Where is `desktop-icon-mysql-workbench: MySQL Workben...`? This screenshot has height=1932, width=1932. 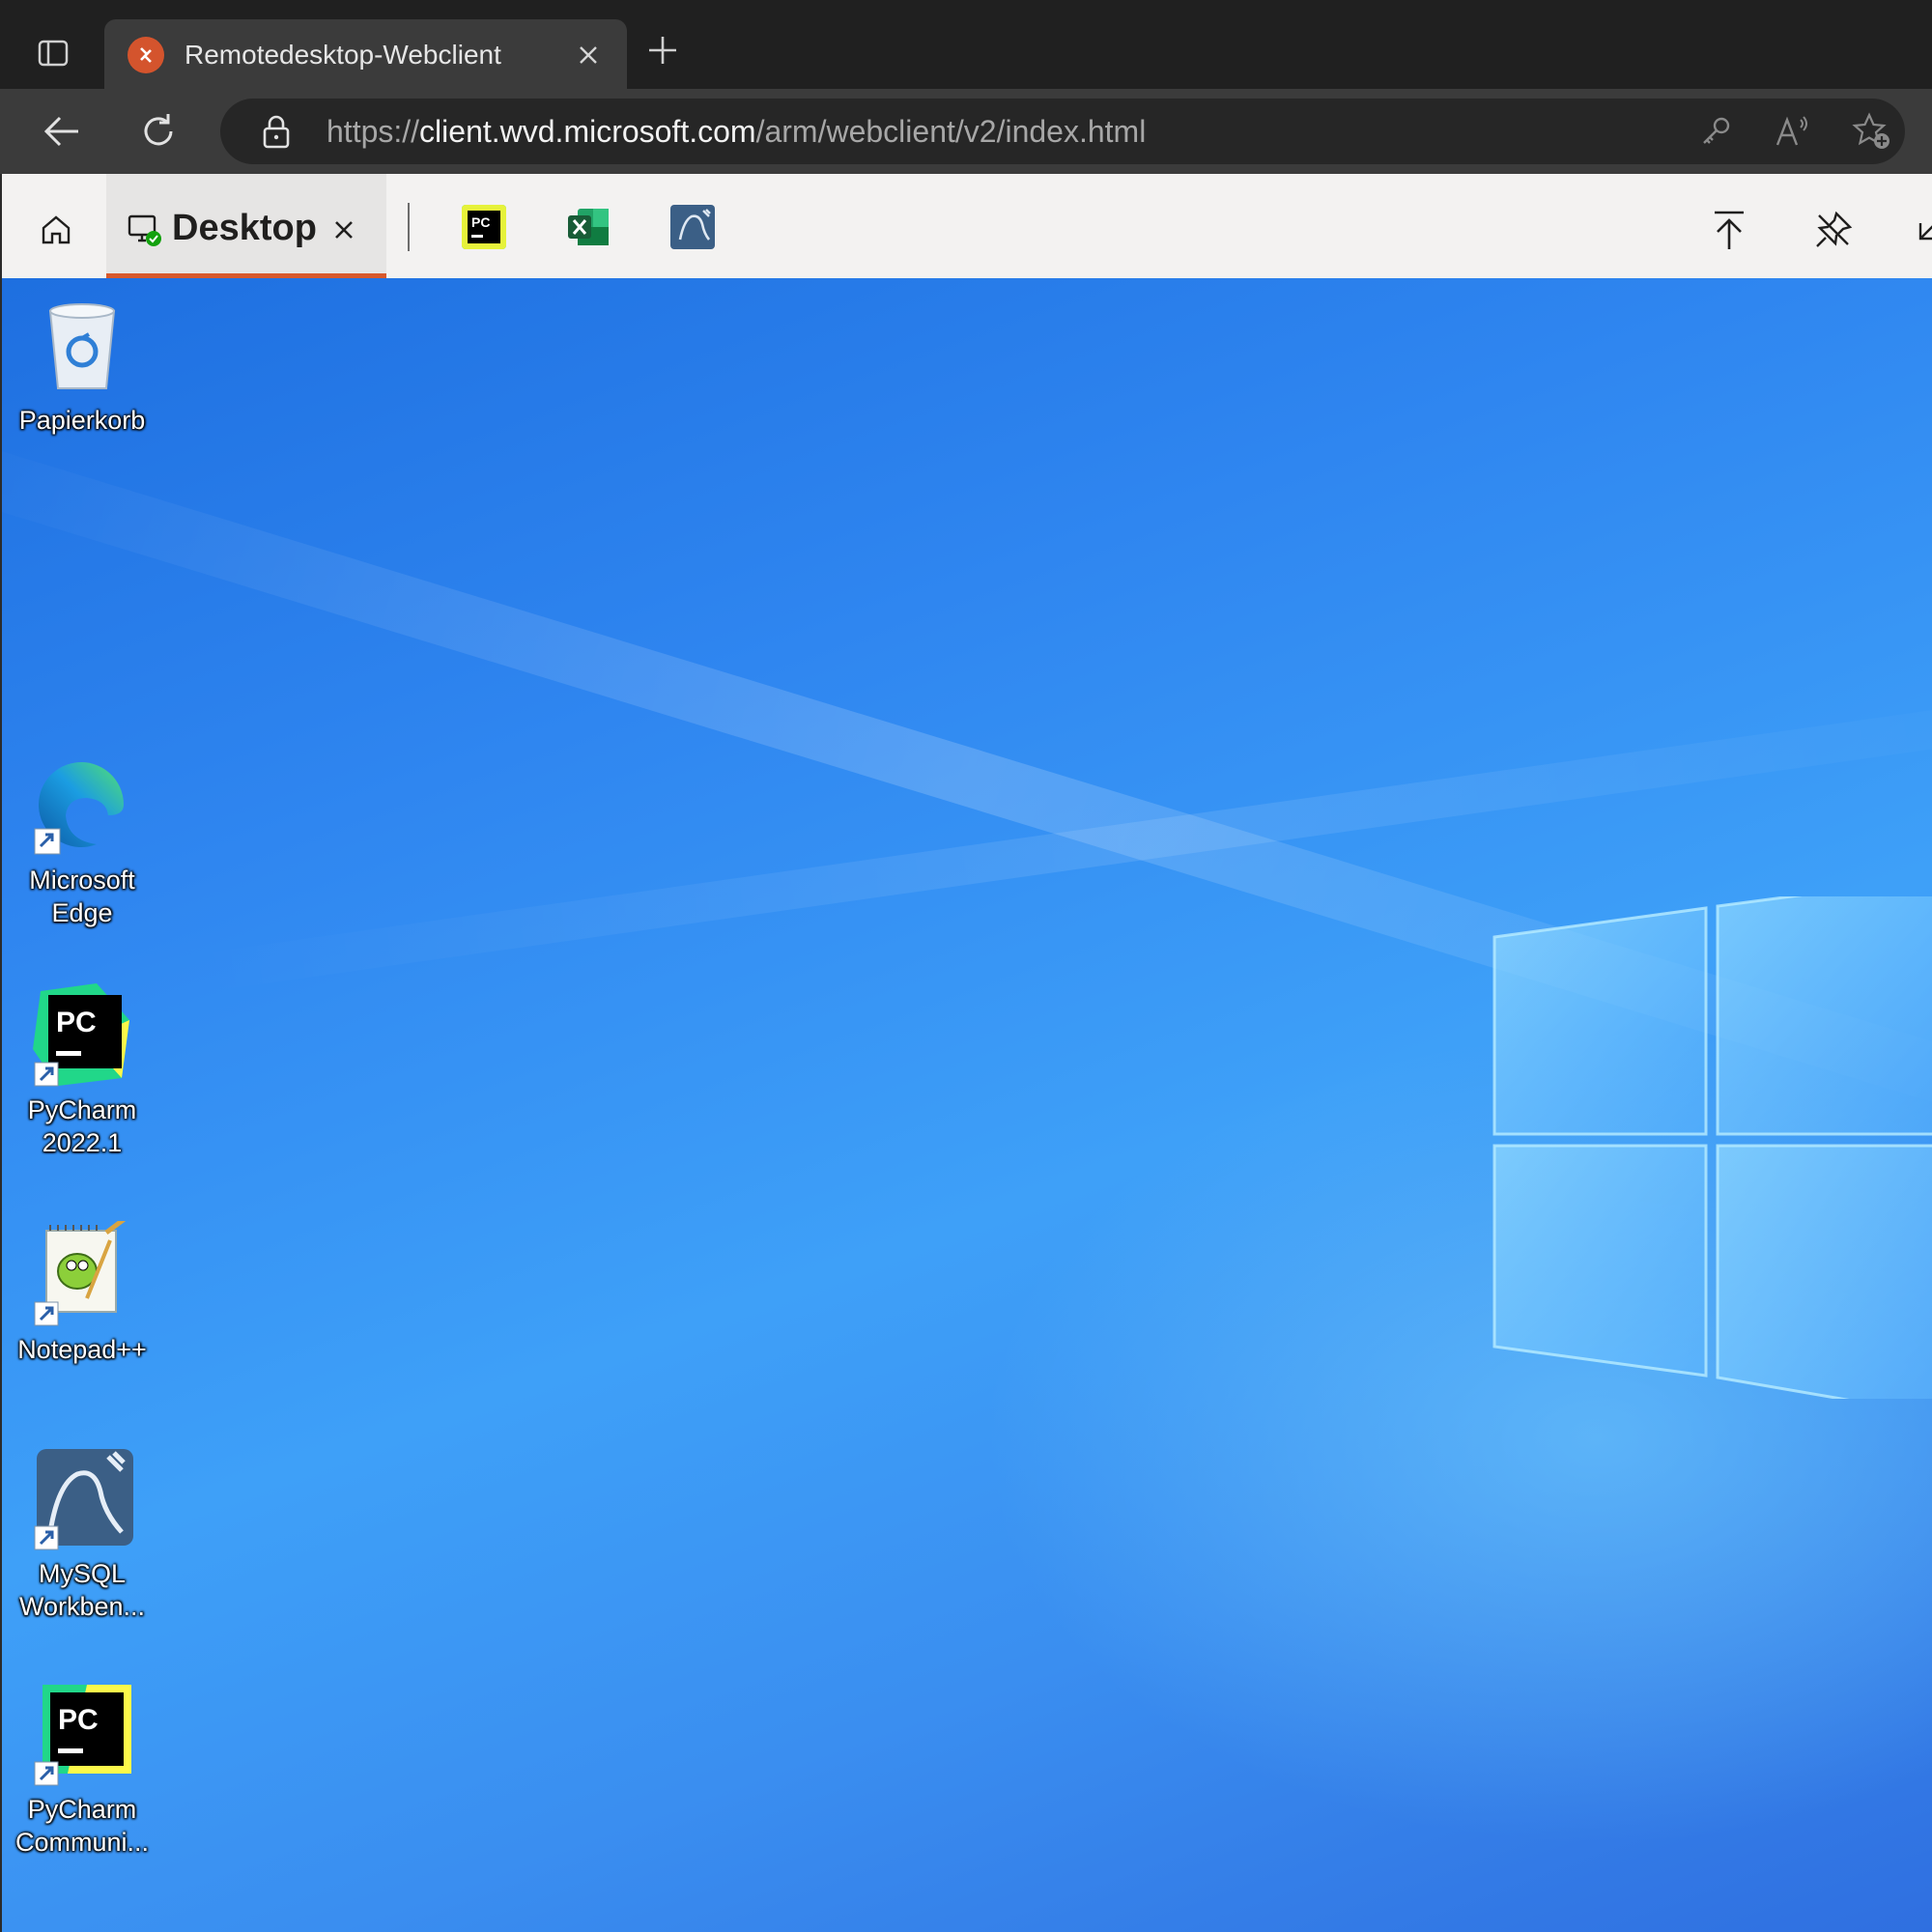
desktop-icon-mysql-workbench: MySQL Workben... is located at coordinates (82, 1534).